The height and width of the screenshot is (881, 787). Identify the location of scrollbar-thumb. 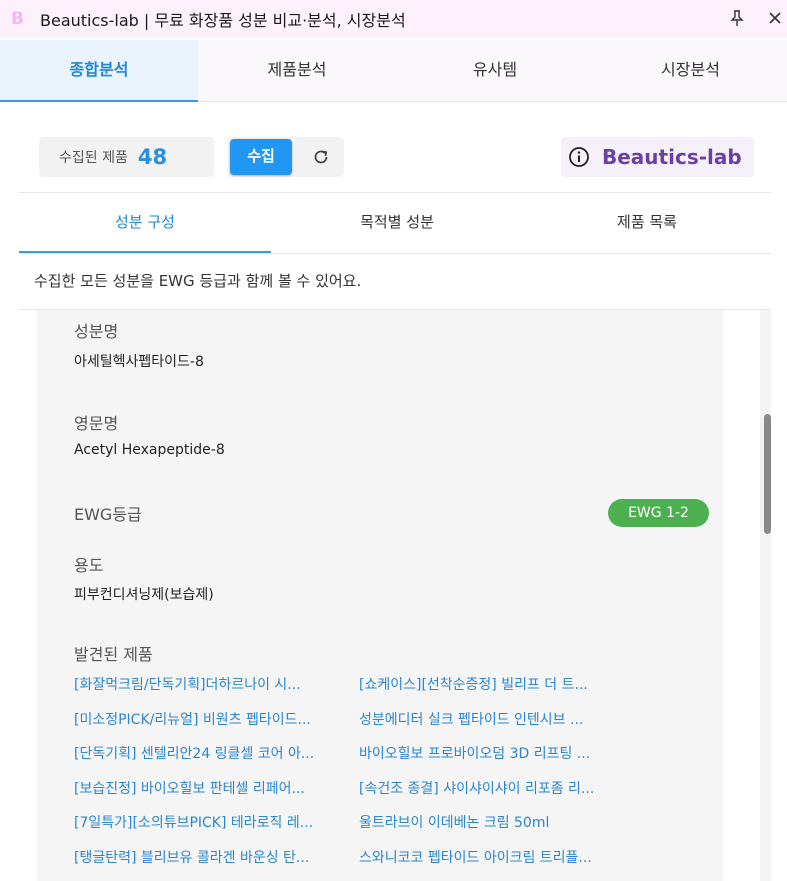
(767, 474).